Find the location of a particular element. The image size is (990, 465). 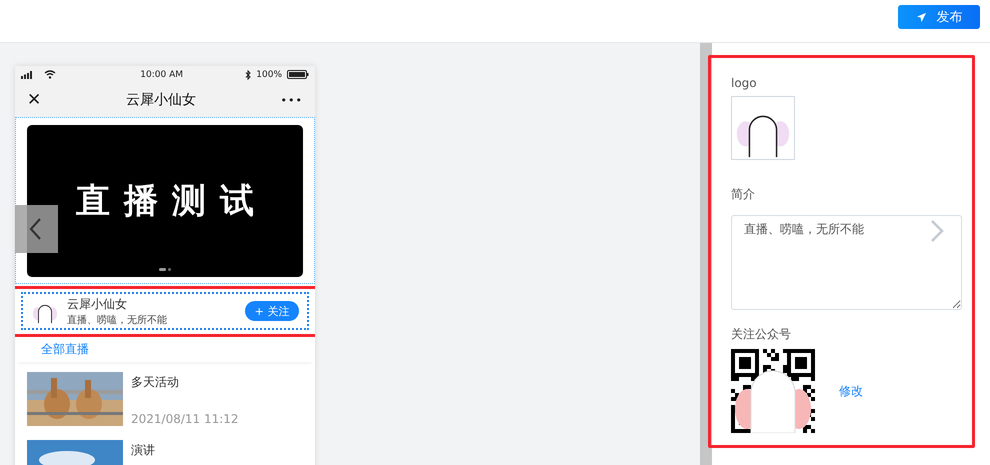

carousel-dot is located at coordinates (169, 269).